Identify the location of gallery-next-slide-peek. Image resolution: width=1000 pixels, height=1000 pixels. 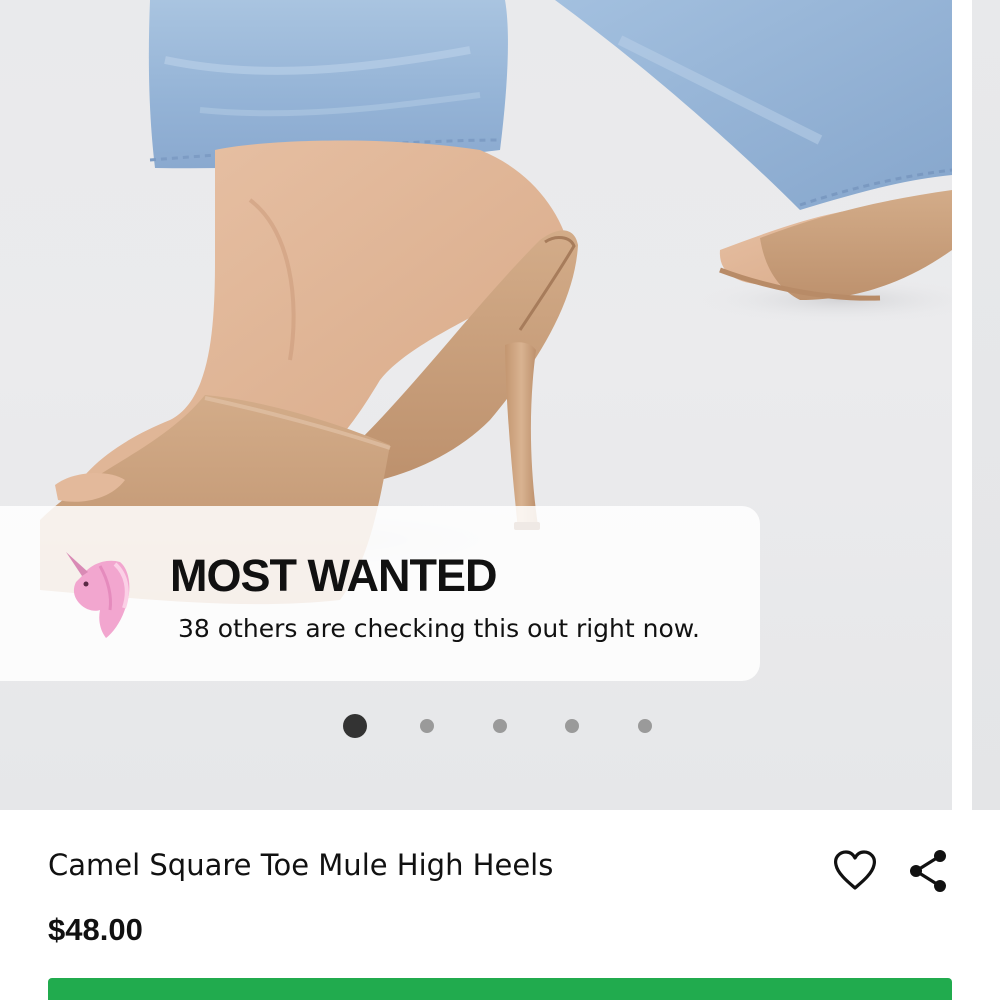
(986, 405).